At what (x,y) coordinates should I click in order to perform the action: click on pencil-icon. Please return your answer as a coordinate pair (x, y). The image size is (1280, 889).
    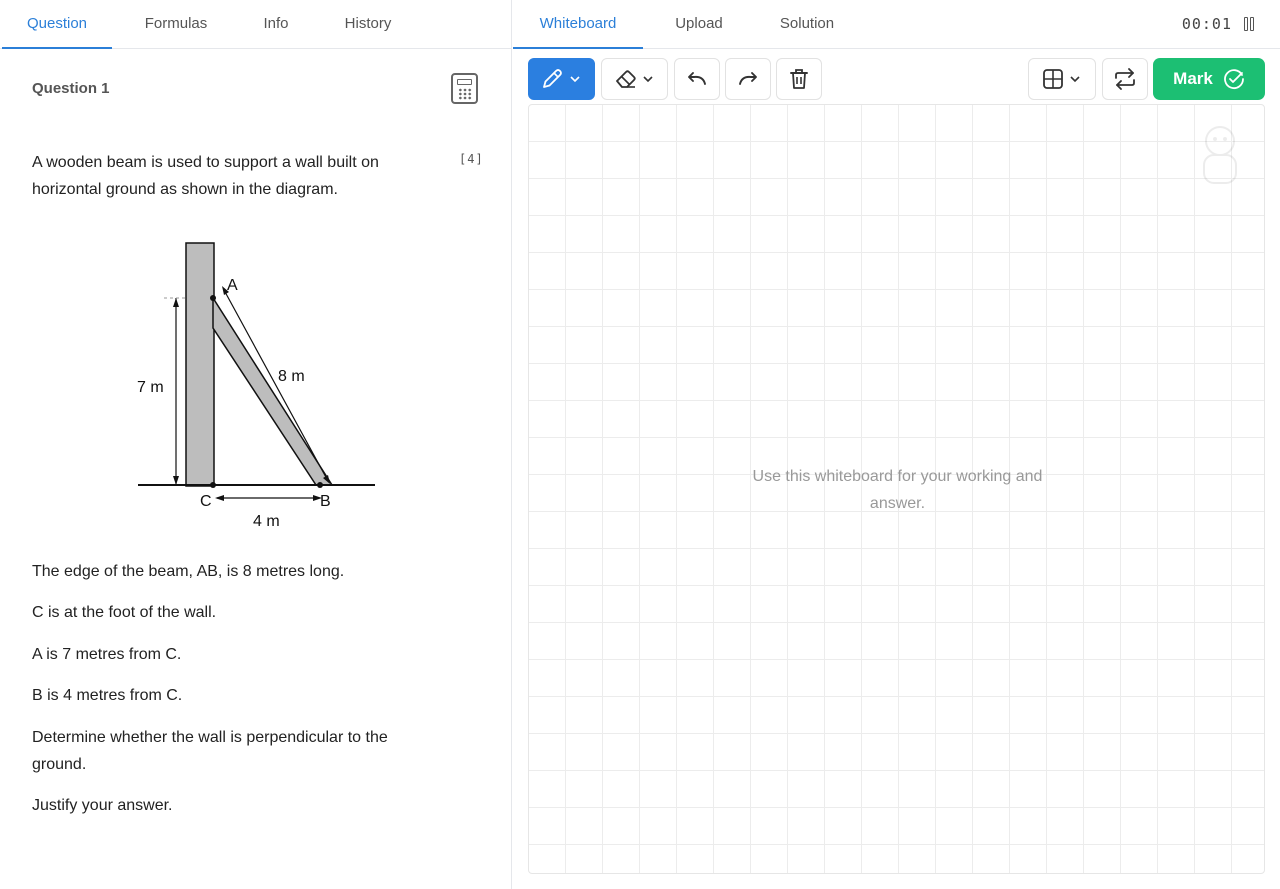
    Looking at the image, I should click on (561, 78).